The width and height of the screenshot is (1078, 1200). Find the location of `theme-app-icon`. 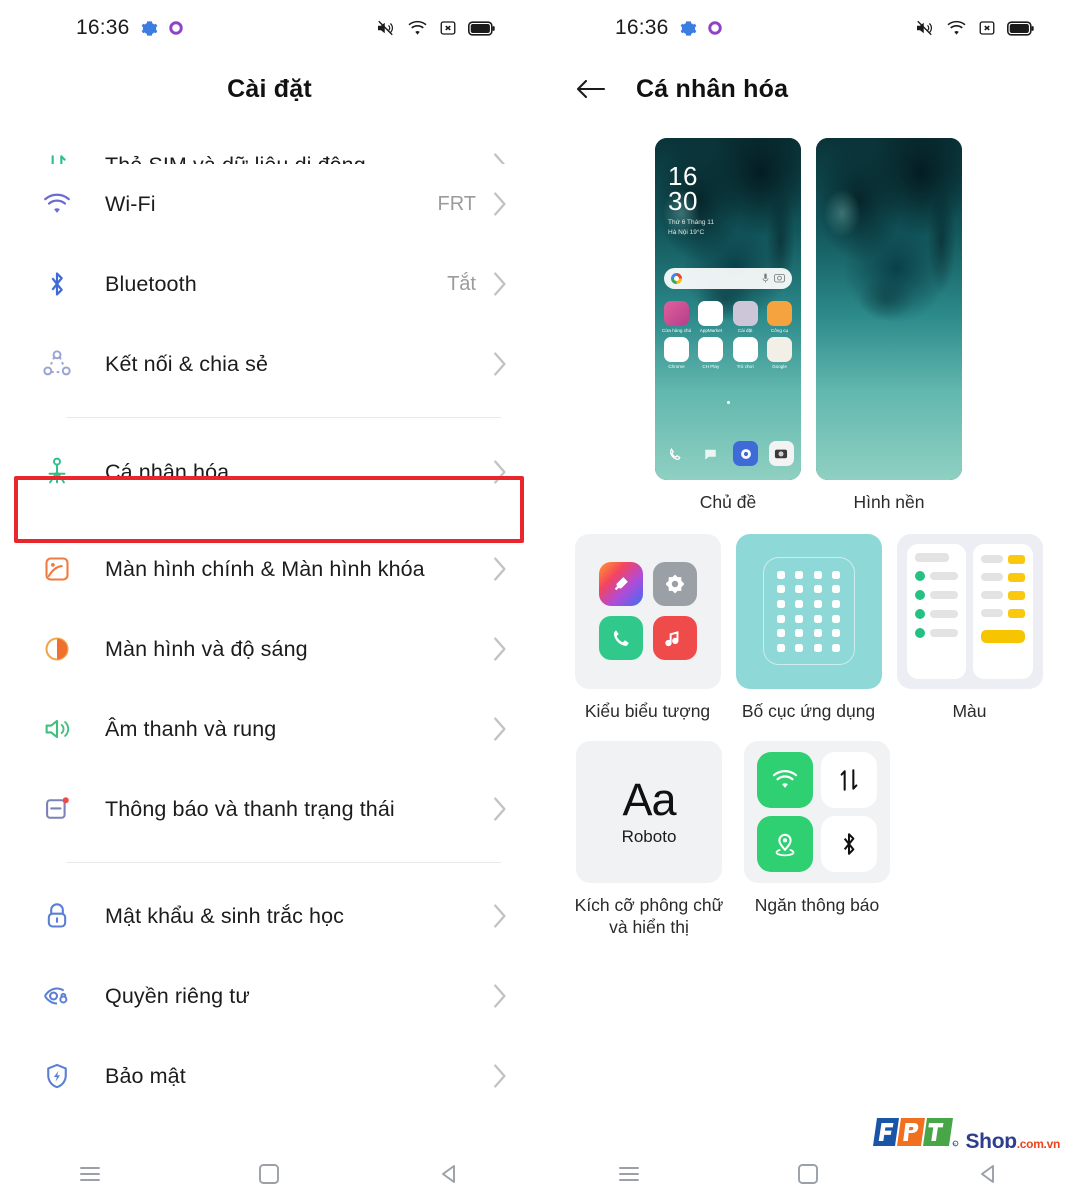

theme-app-icon is located at coordinates (620, 584).